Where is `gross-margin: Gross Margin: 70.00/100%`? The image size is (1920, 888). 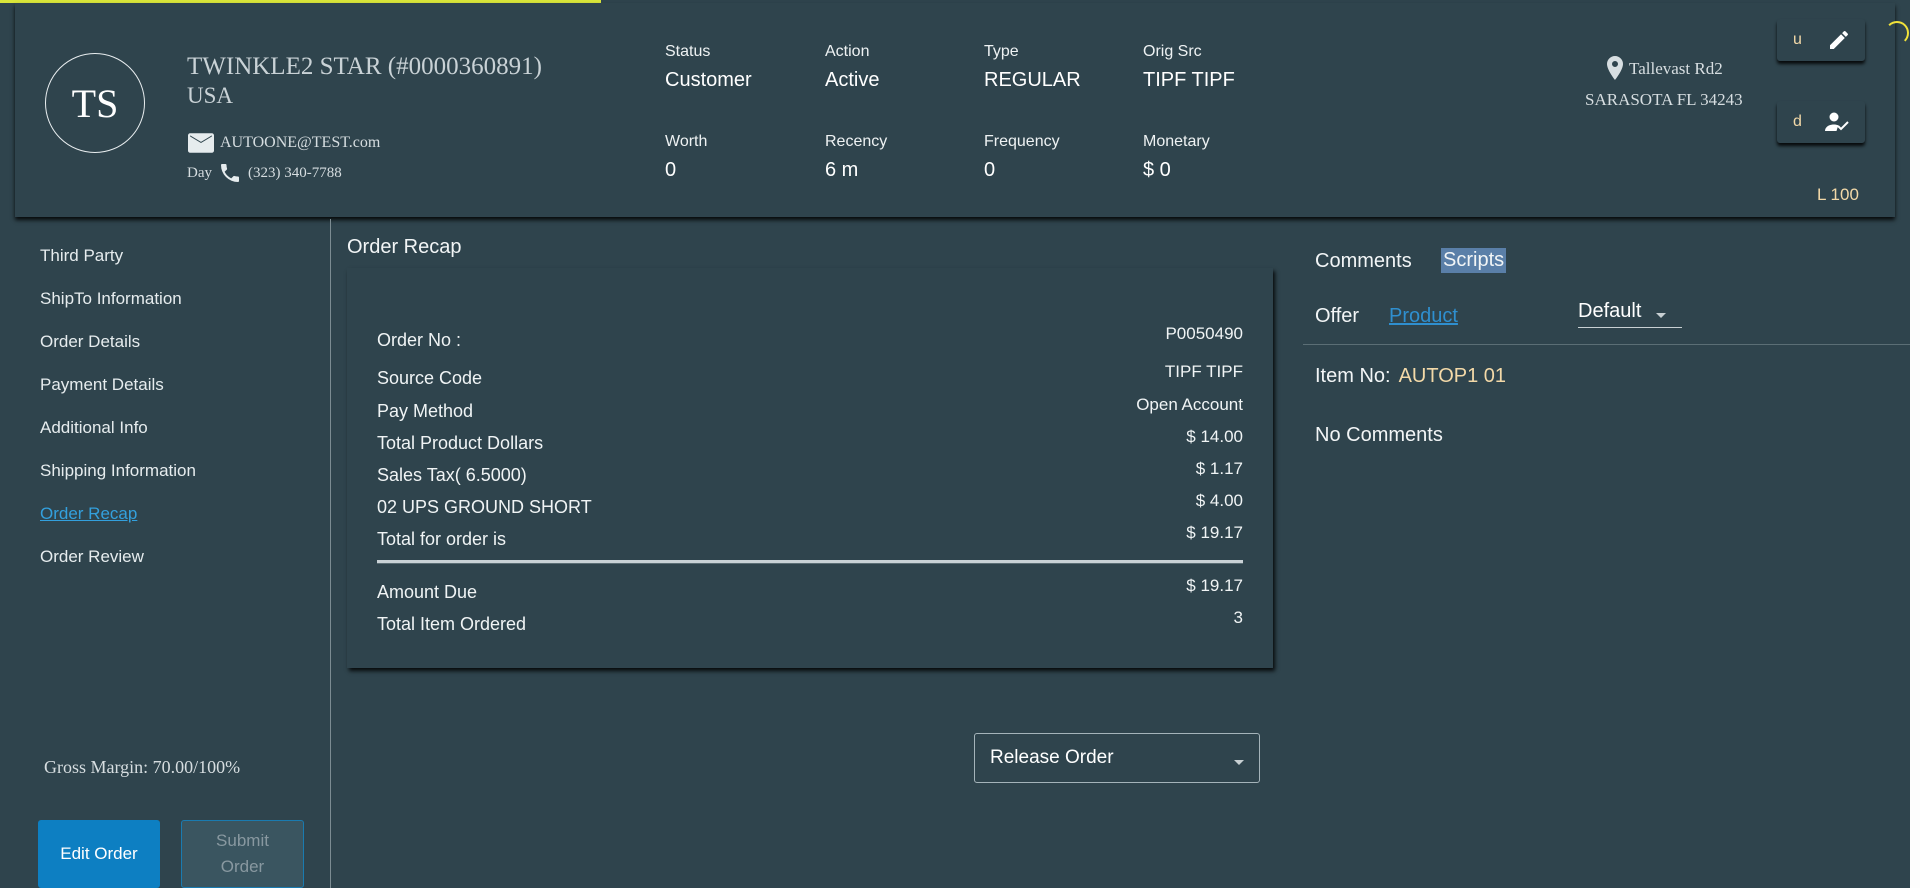 gross-margin: Gross Margin: 70.00/100% is located at coordinates (142, 767).